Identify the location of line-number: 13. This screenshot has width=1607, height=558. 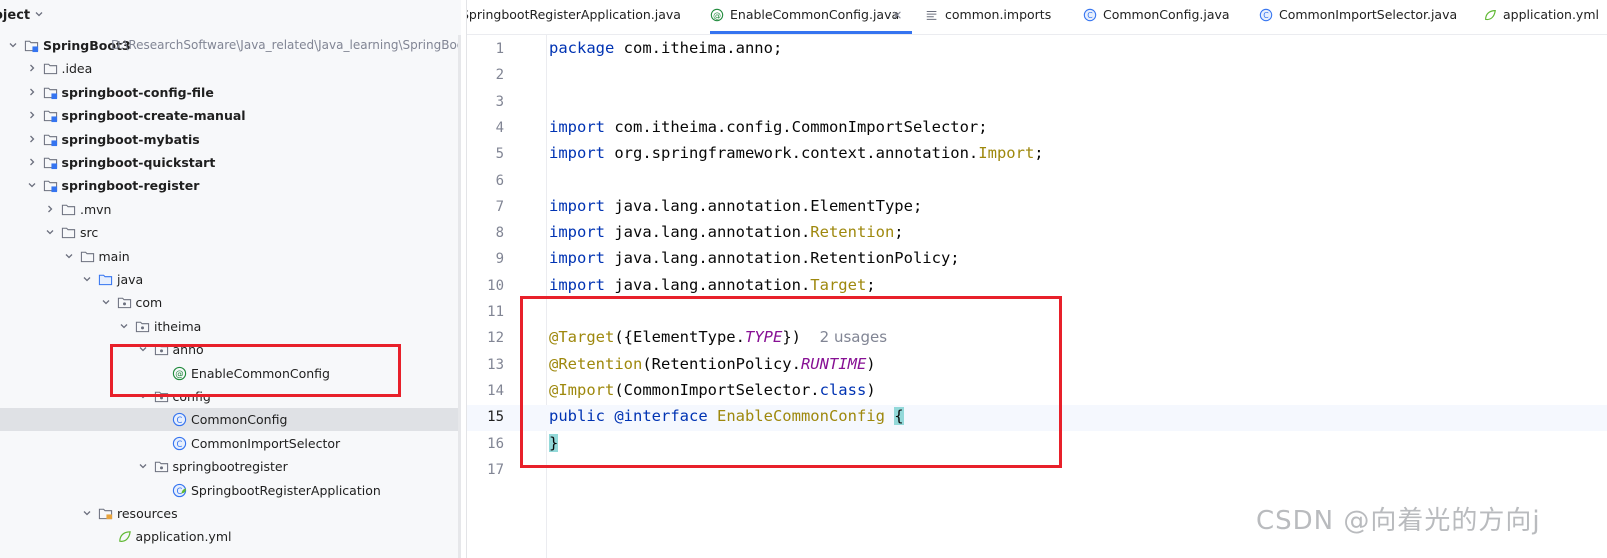
(495, 364).